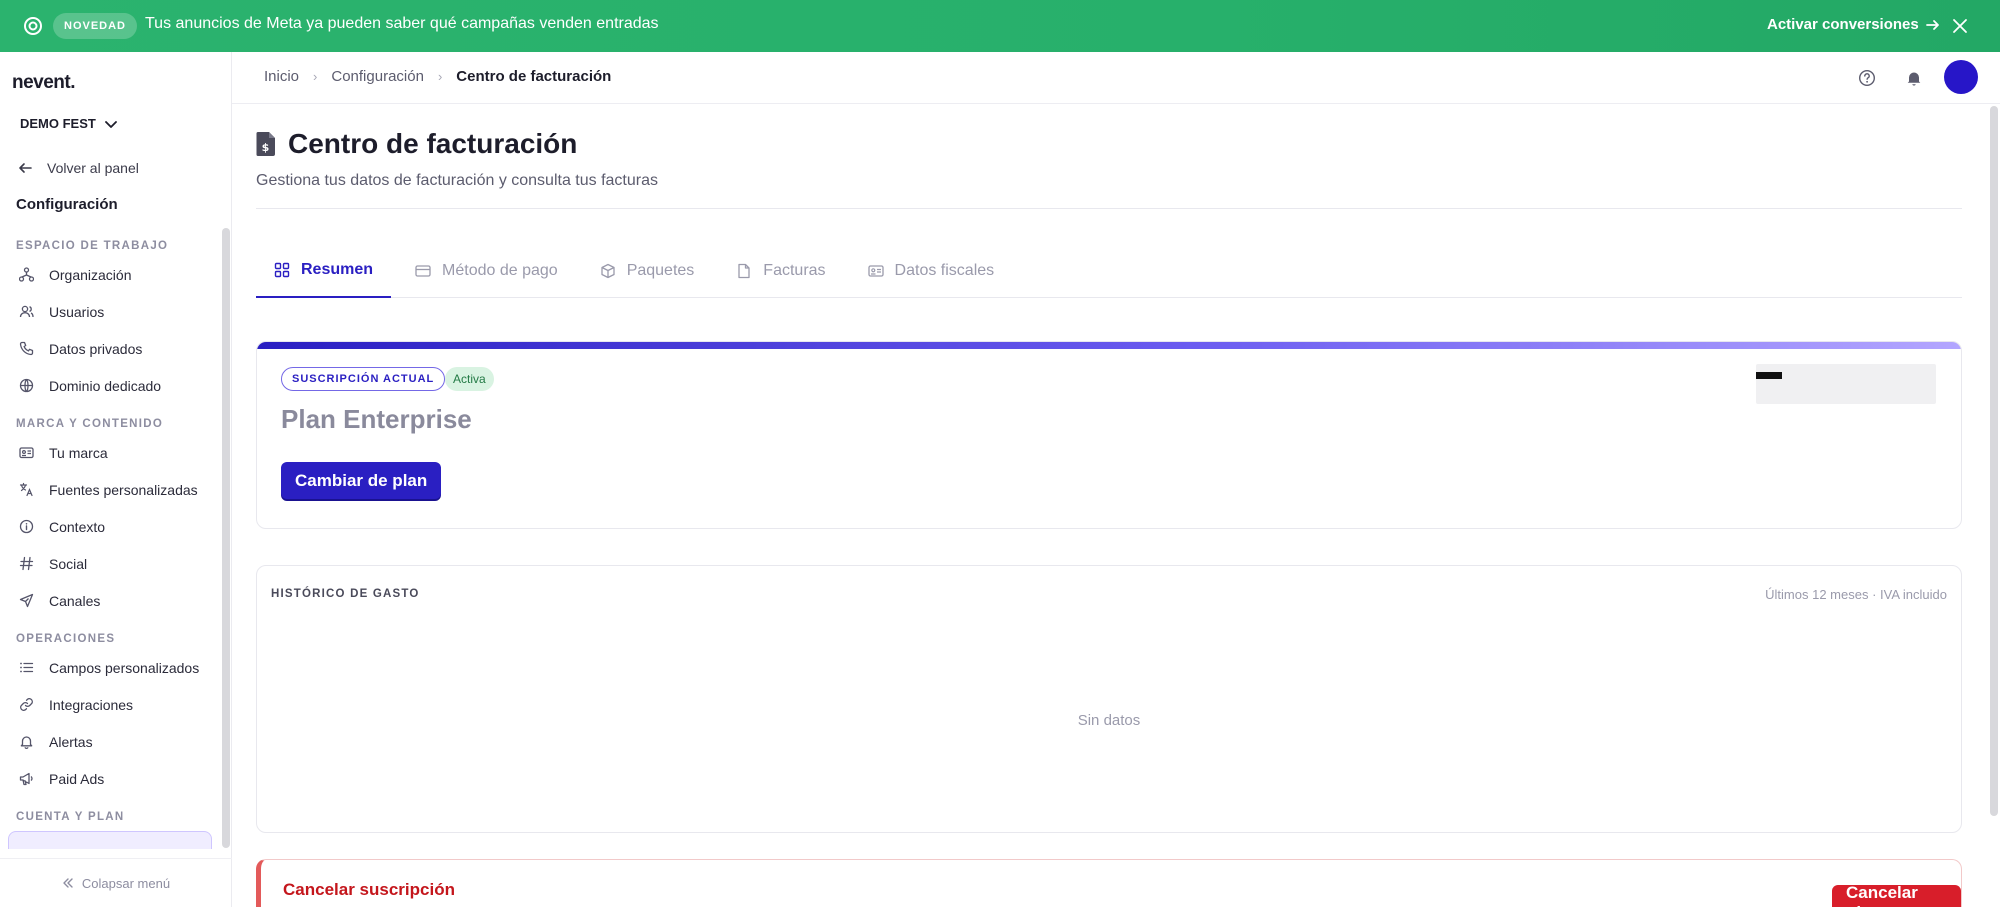  What do you see at coordinates (226, 538) in the screenshot?
I see `sidebar-scrollbar` at bounding box center [226, 538].